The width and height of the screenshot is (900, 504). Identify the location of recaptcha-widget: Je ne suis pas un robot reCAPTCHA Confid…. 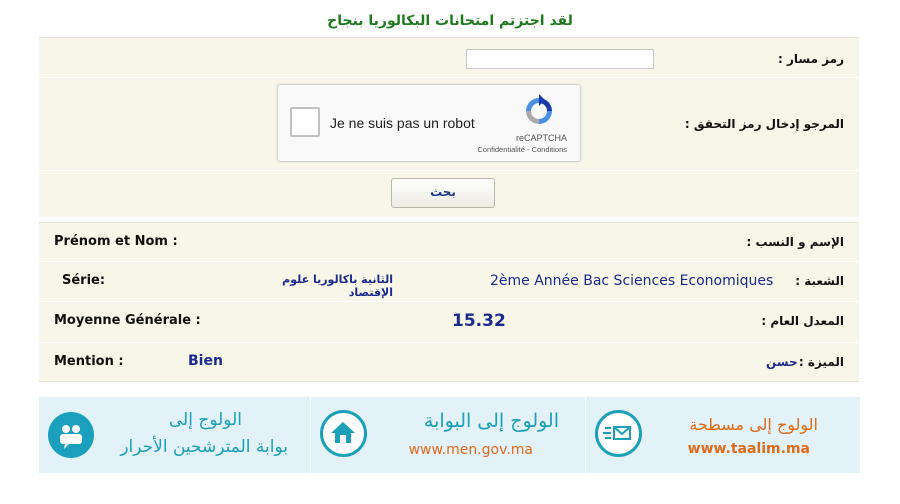
(429, 123).